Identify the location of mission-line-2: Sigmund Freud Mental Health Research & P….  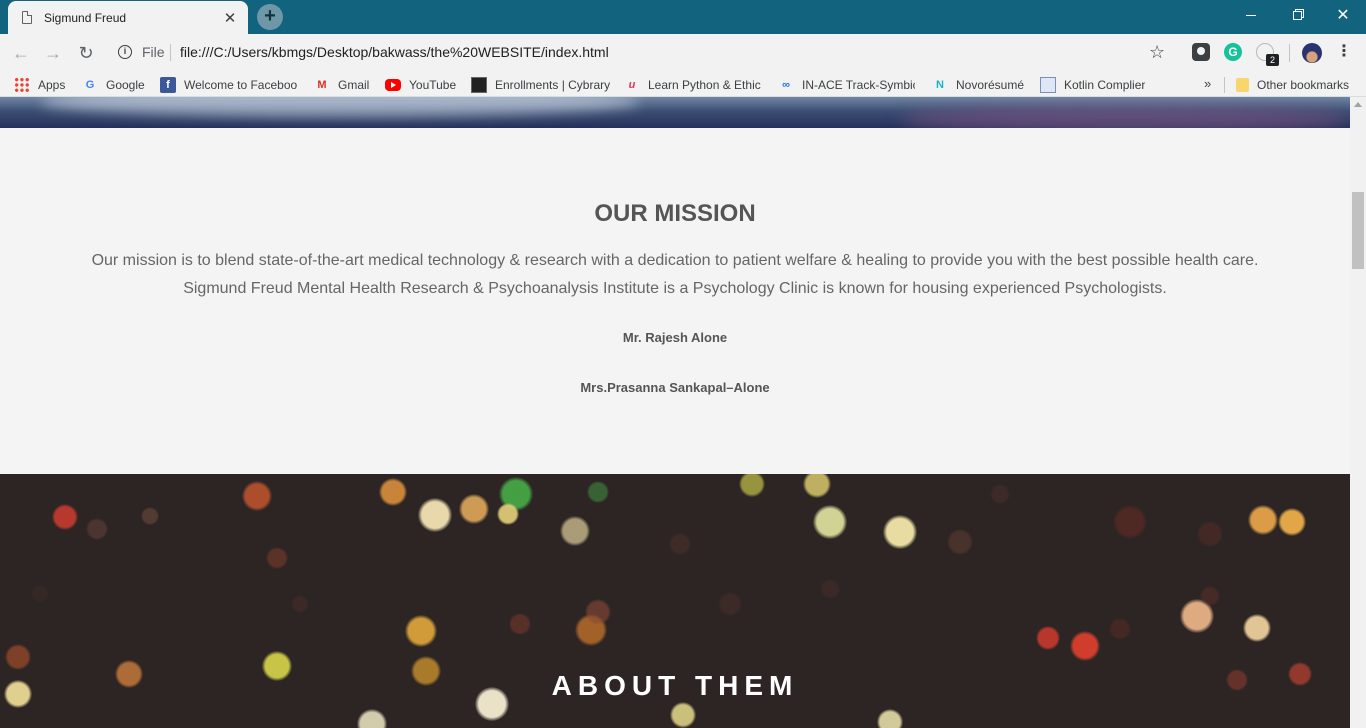
(675, 288).